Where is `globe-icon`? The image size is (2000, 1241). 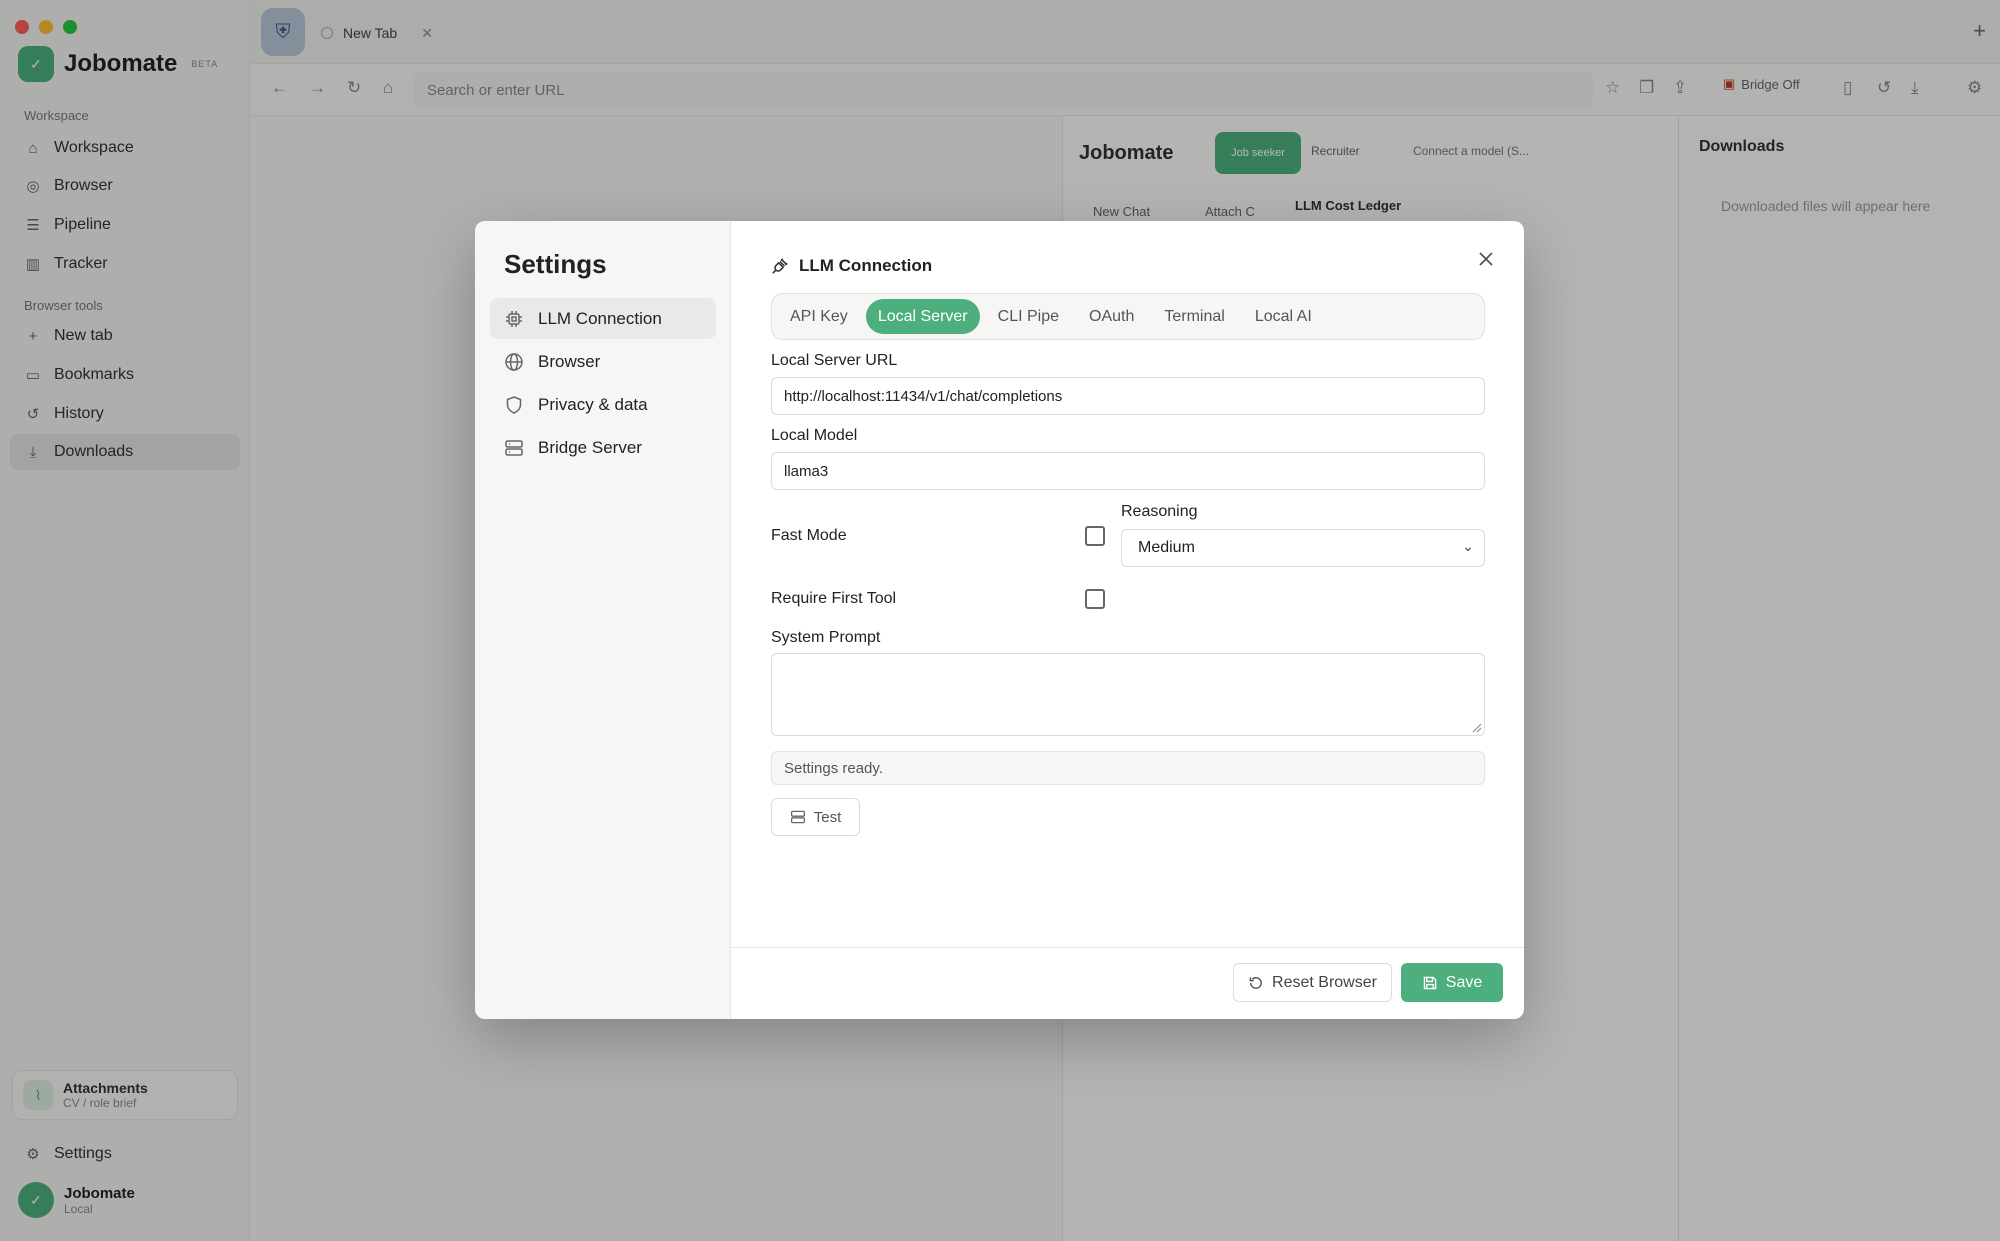
globe-icon is located at coordinates (514, 361).